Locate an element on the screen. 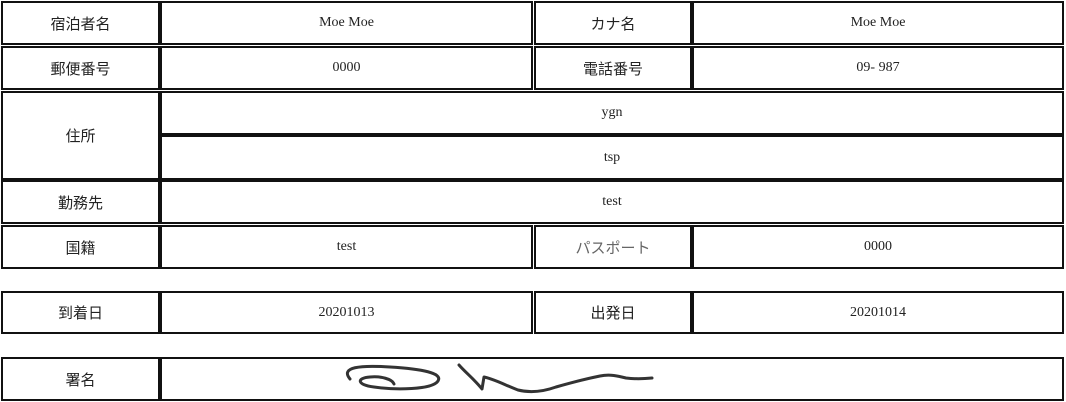  address-line2-value: tsp is located at coordinates (612, 157).